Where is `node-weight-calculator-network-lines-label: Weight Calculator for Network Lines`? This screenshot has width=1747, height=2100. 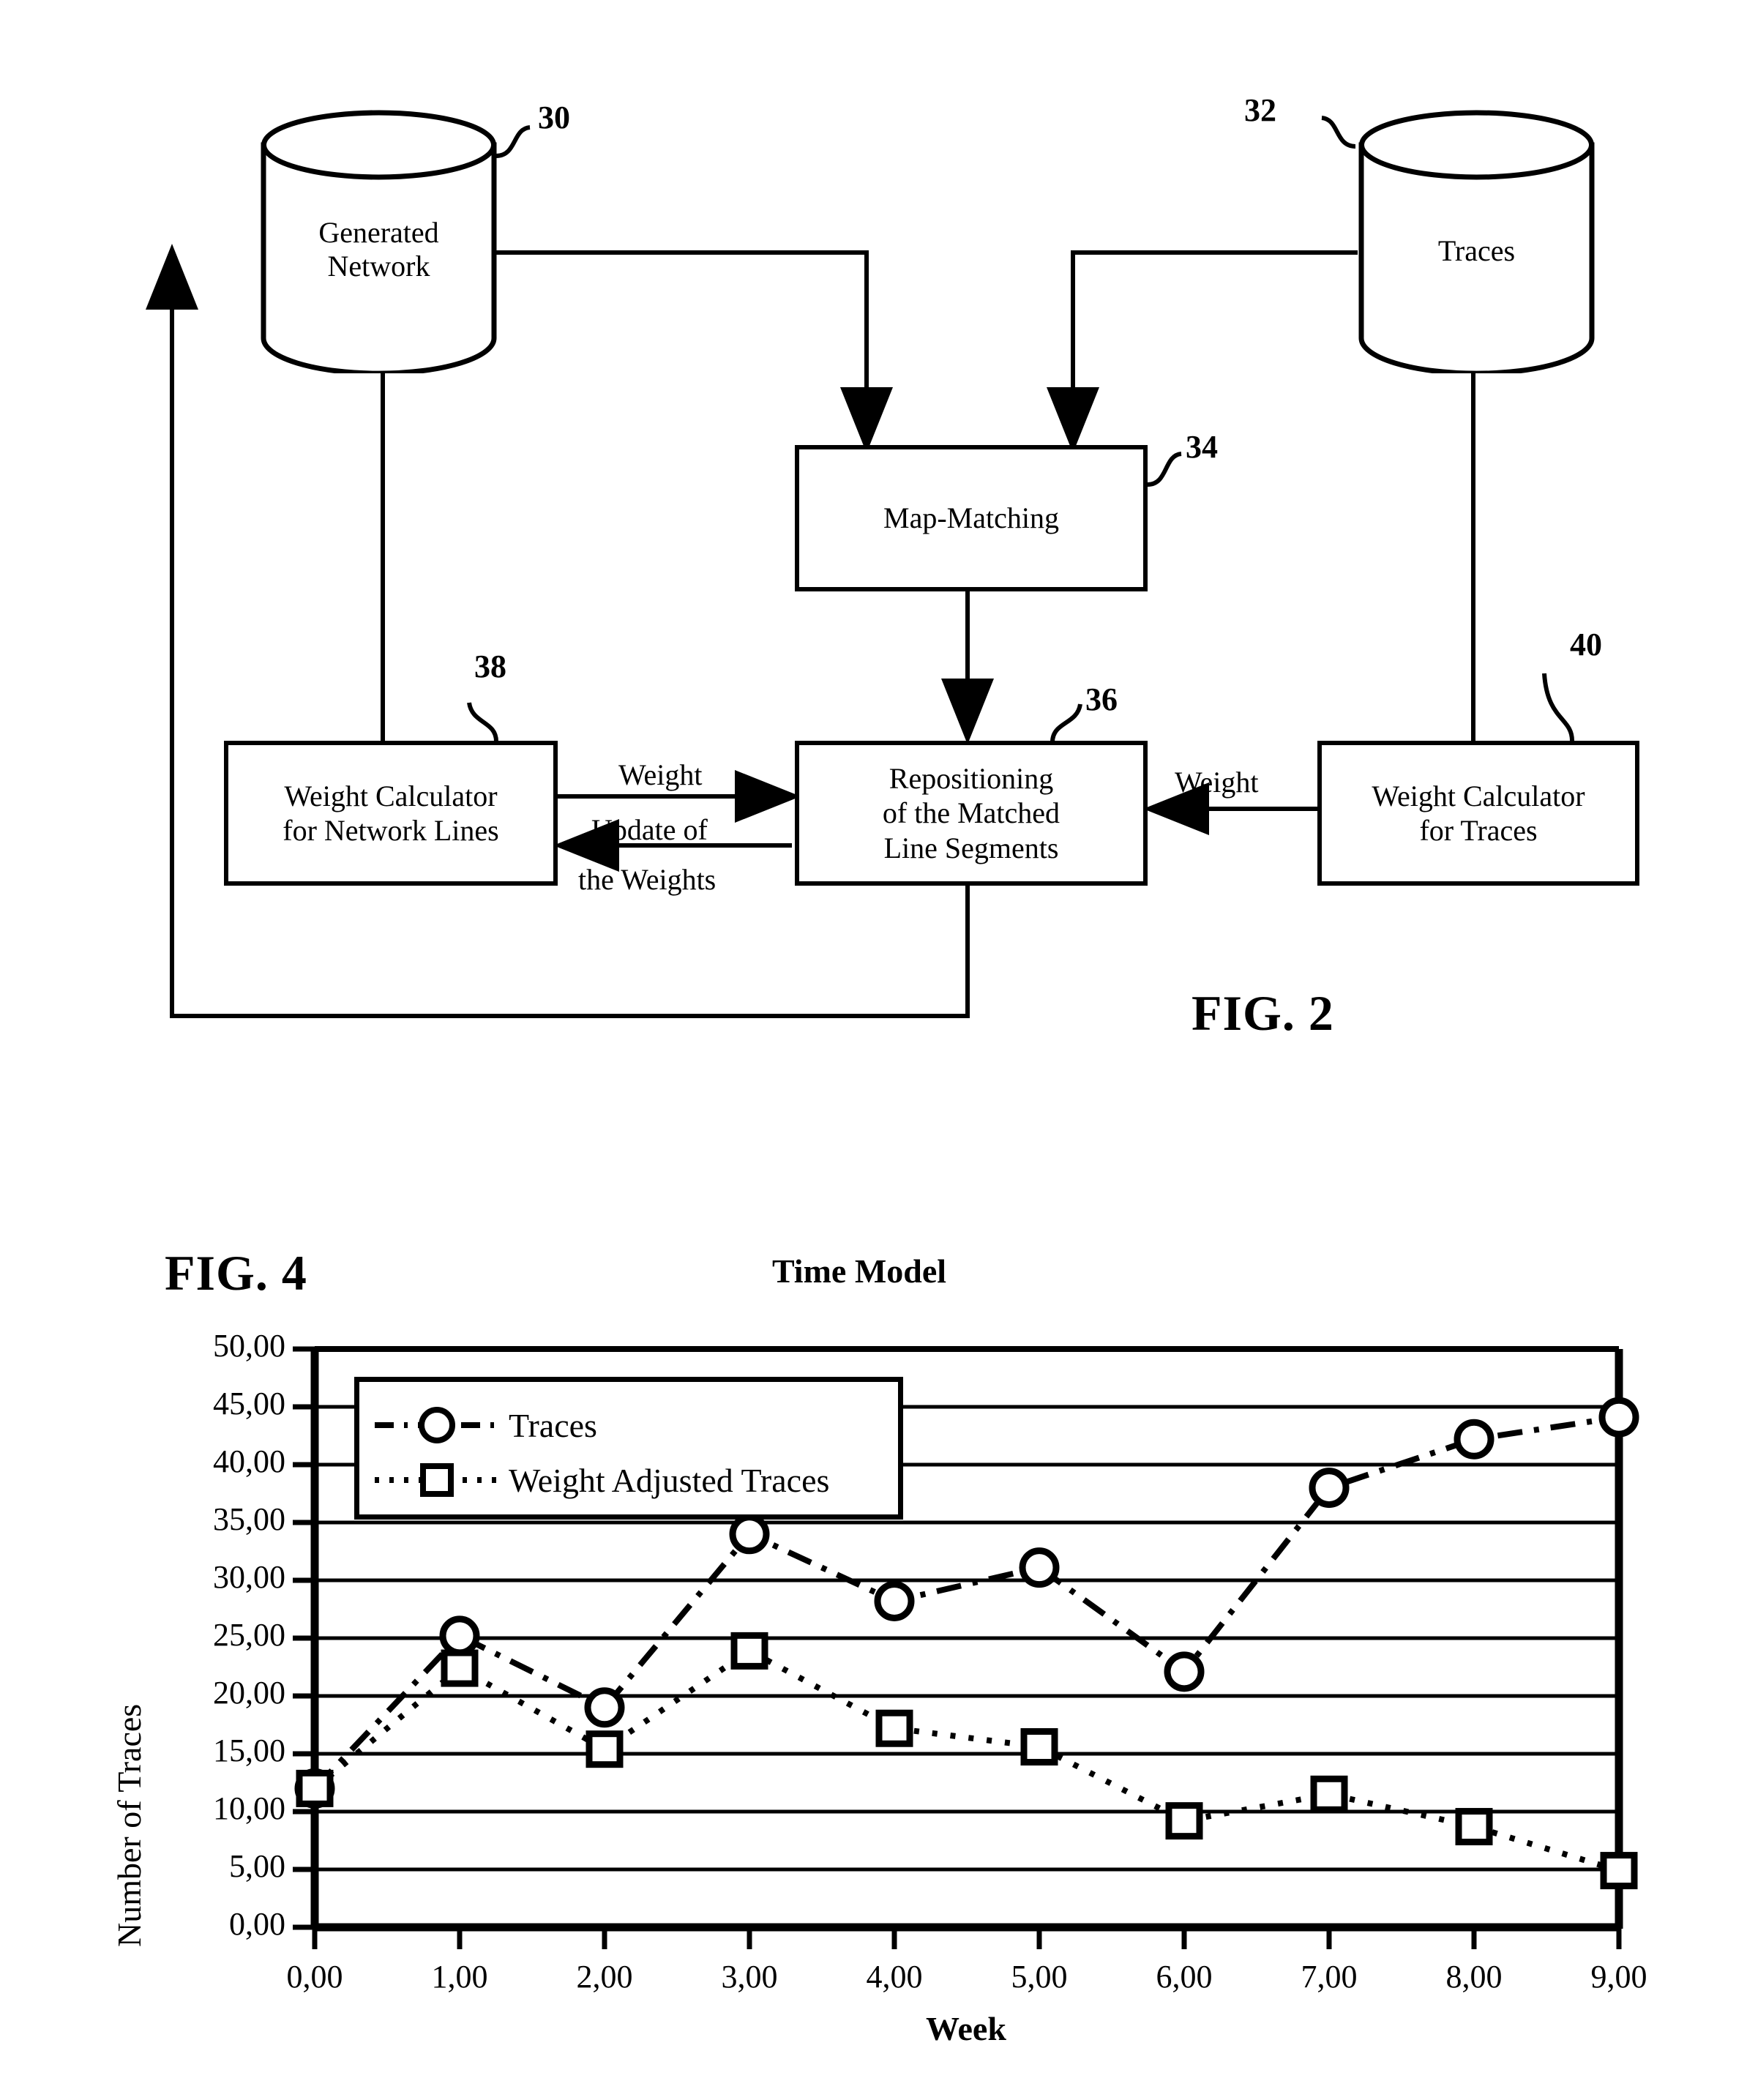 node-weight-calculator-network-lines-label: Weight Calculator for Network Lines is located at coordinates (391, 813).